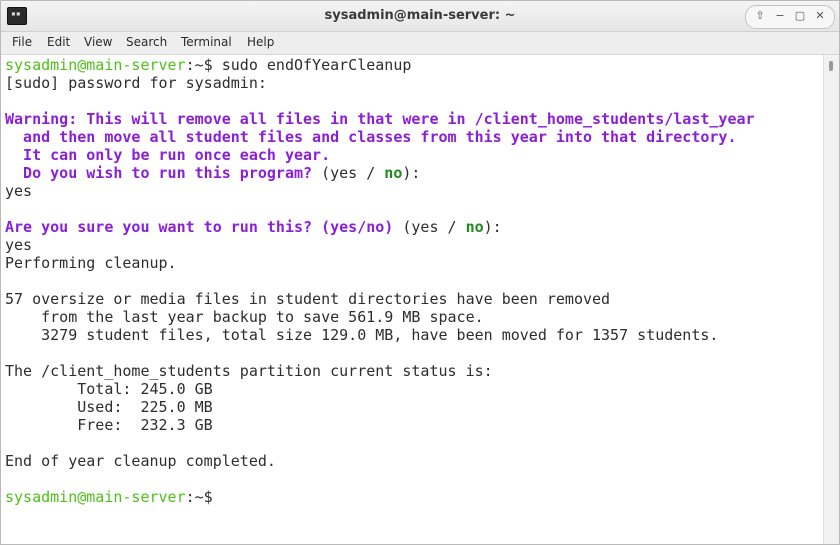 The image size is (840, 545). What do you see at coordinates (831, 66) in the screenshot?
I see `scrollbar-thumb` at bounding box center [831, 66].